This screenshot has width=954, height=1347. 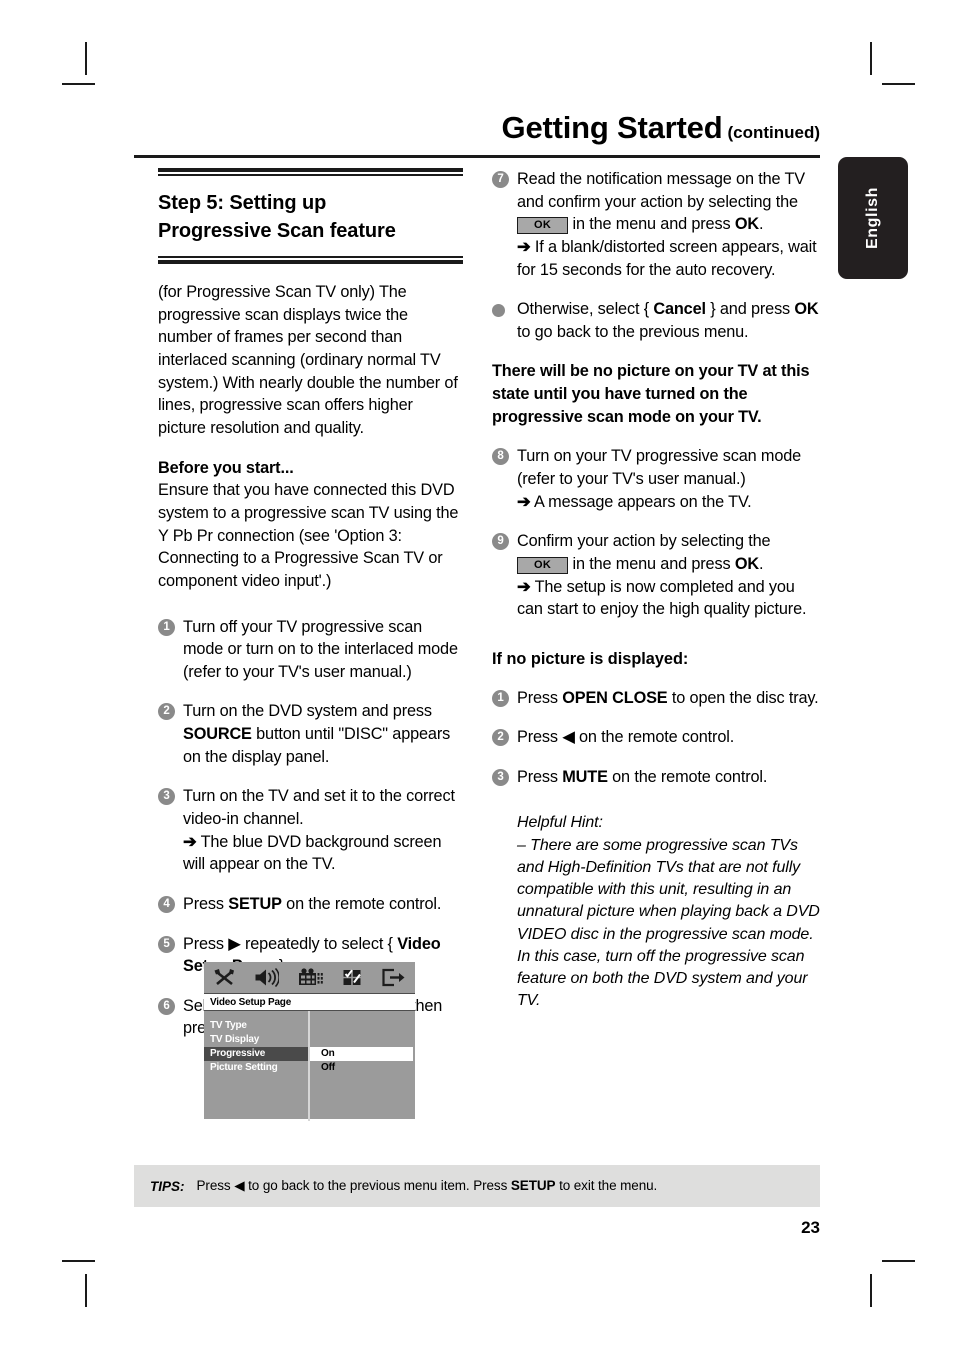 What do you see at coordinates (309, 1002) in the screenshot?
I see `osd-title-bar: Video Setup Page` at bounding box center [309, 1002].